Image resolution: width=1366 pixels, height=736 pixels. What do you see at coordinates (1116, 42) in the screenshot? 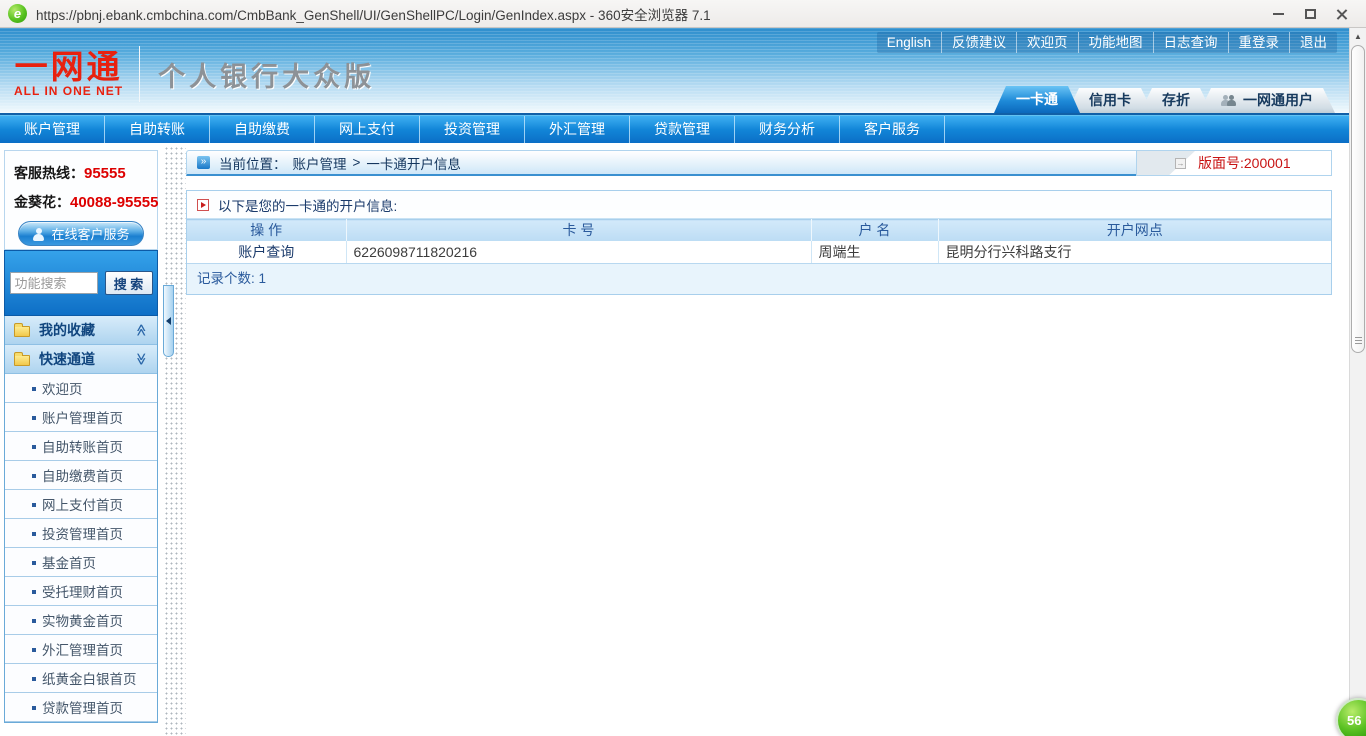
I see `top-link-sitemap: 功能地图` at bounding box center [1116, 42].